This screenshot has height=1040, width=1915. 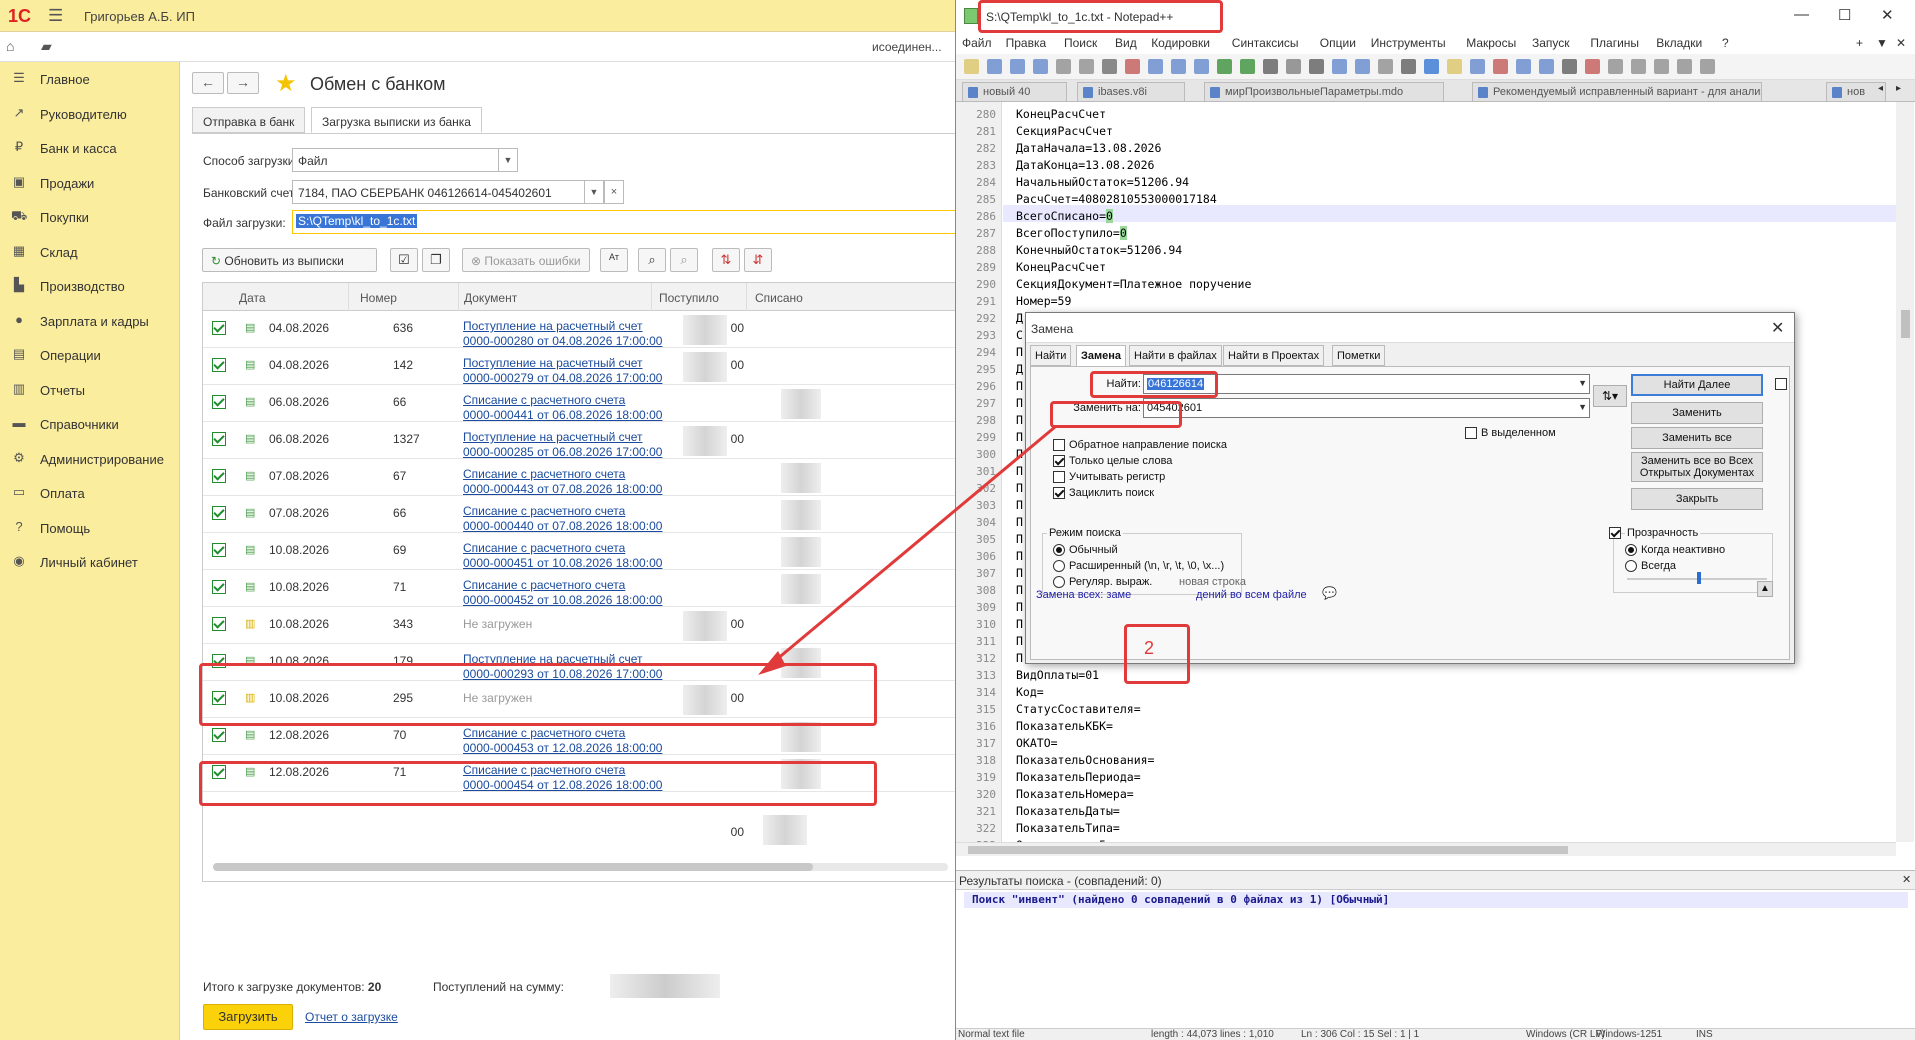 I want to click on sidebar-item: ⚙ Администрирование, so click(x=90, y=459).